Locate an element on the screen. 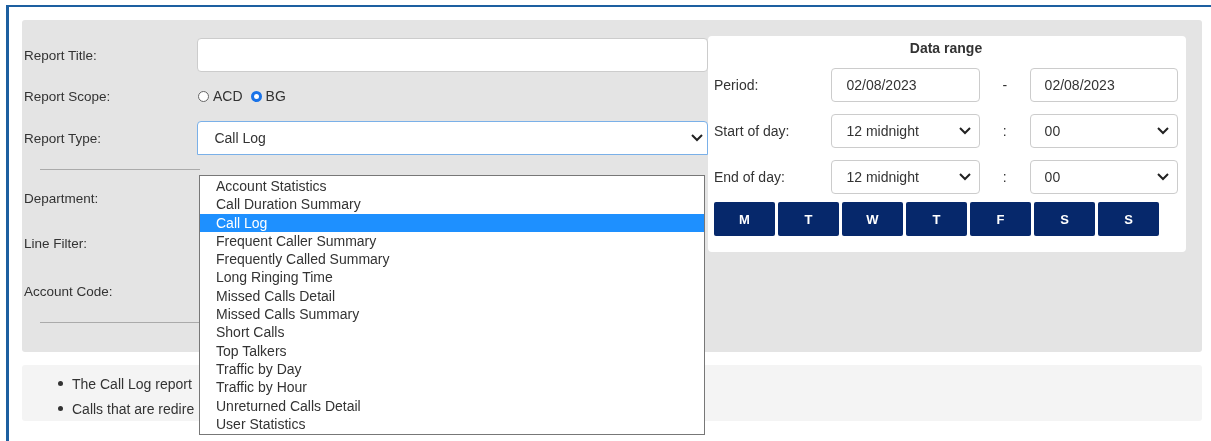  field-label: Report Type: is located at coordinates (63, 138).